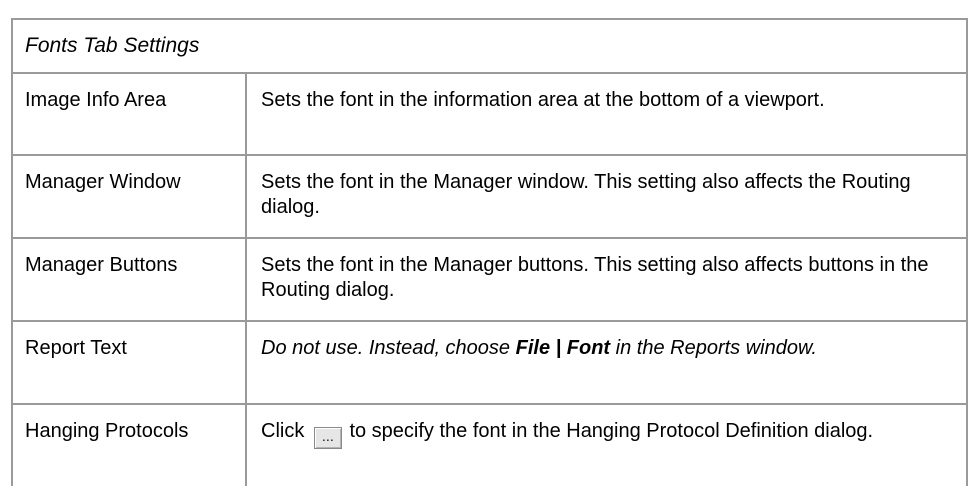 This screenshot has height=494, width=979. Describe the element at coordinates (130, 362) in the screenshot. I see `row-label: Report Text` at that location.